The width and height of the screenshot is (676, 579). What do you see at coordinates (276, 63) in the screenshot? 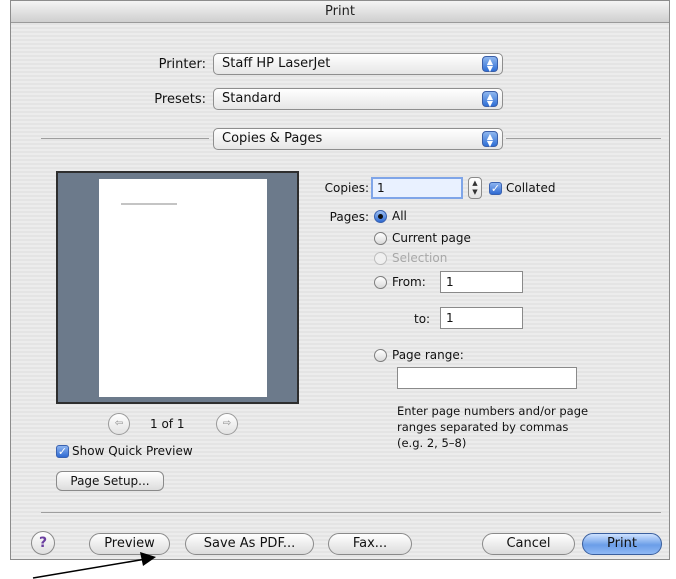
I see `printer-value: Staff HP LaserJet` at bounding box center [276, 63].